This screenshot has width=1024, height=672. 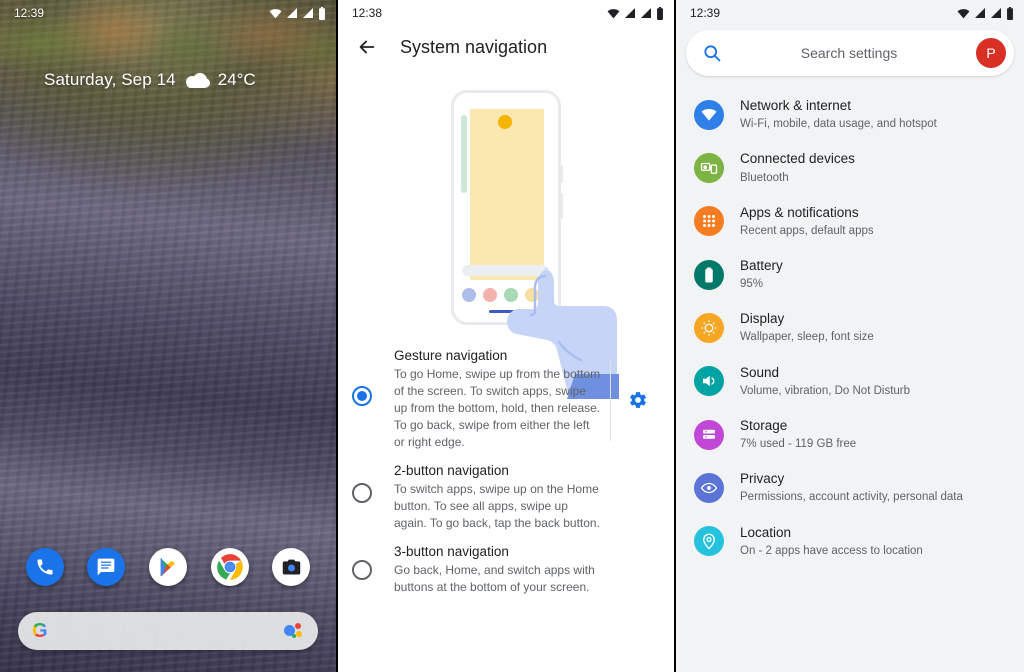 What do you see at coordinates (362, 396) in the screenshot?
I see `radio-gesture-navigation` at bounding box center [362, 396].